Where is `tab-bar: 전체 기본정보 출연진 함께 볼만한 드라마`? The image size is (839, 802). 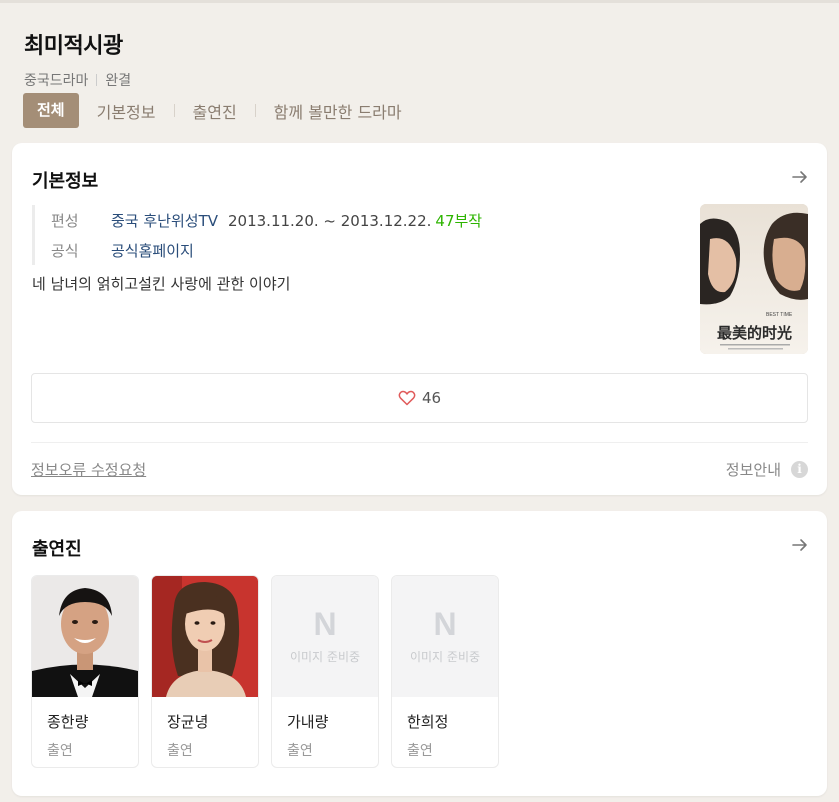
tab-bar: 전체 기본정보 출연진 함께 볼만한 드라마 is located at coordinates (212, 110).